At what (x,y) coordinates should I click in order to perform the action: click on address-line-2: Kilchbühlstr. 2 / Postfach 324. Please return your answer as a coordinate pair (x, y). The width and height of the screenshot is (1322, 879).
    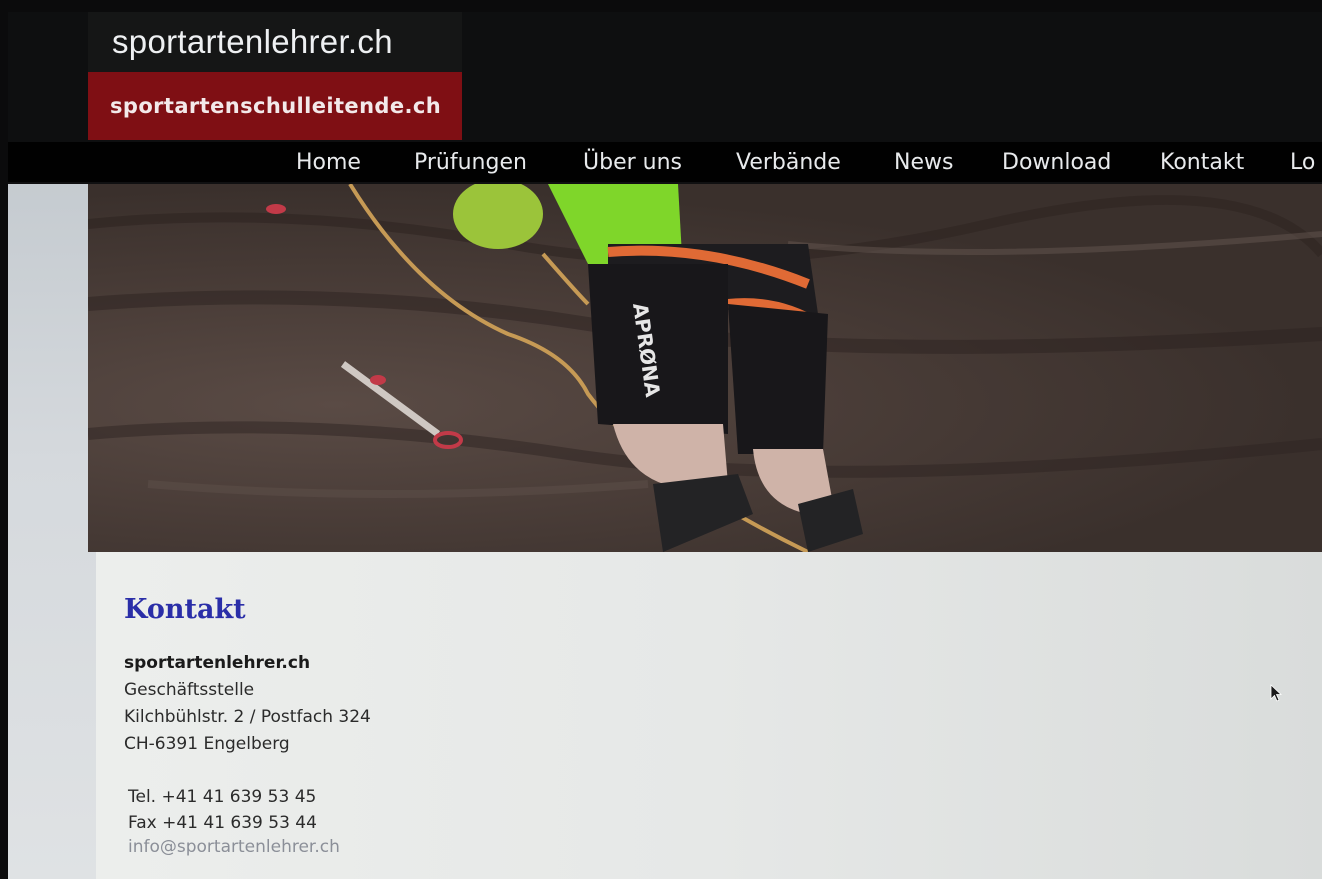
    Looking at the image, I should click on (247, 717).